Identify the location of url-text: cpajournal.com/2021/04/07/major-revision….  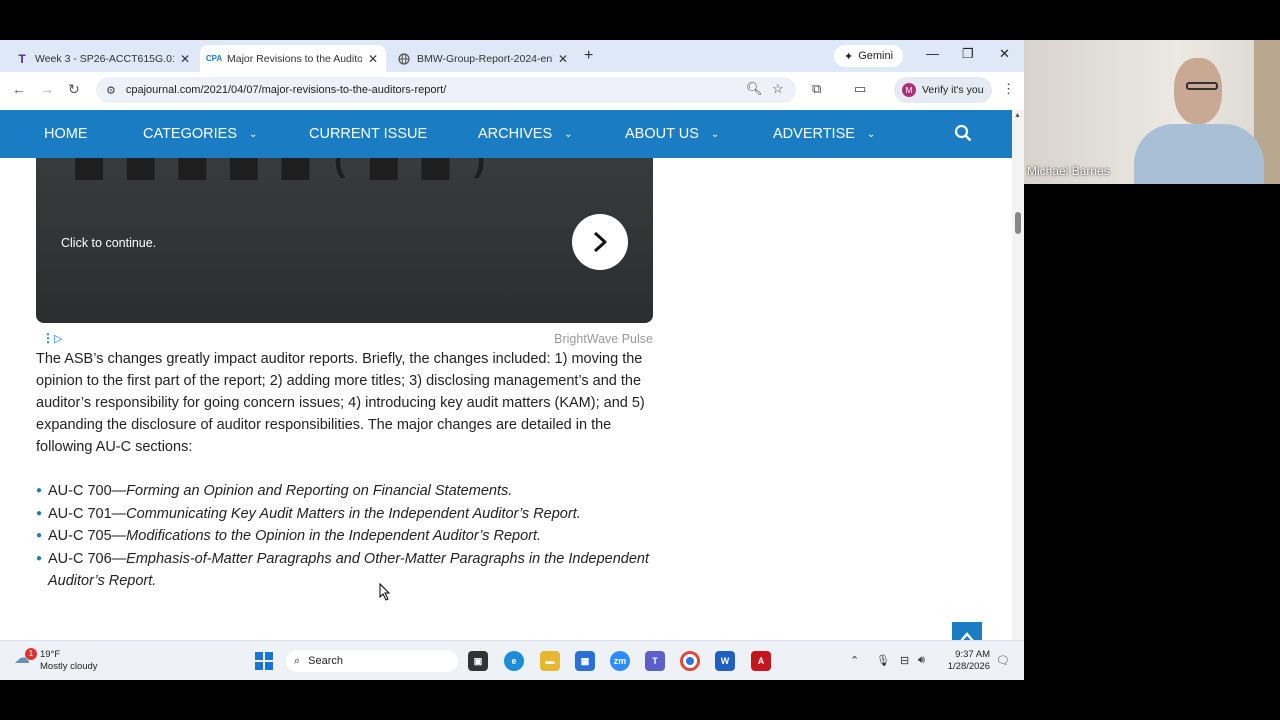
(286, 90).